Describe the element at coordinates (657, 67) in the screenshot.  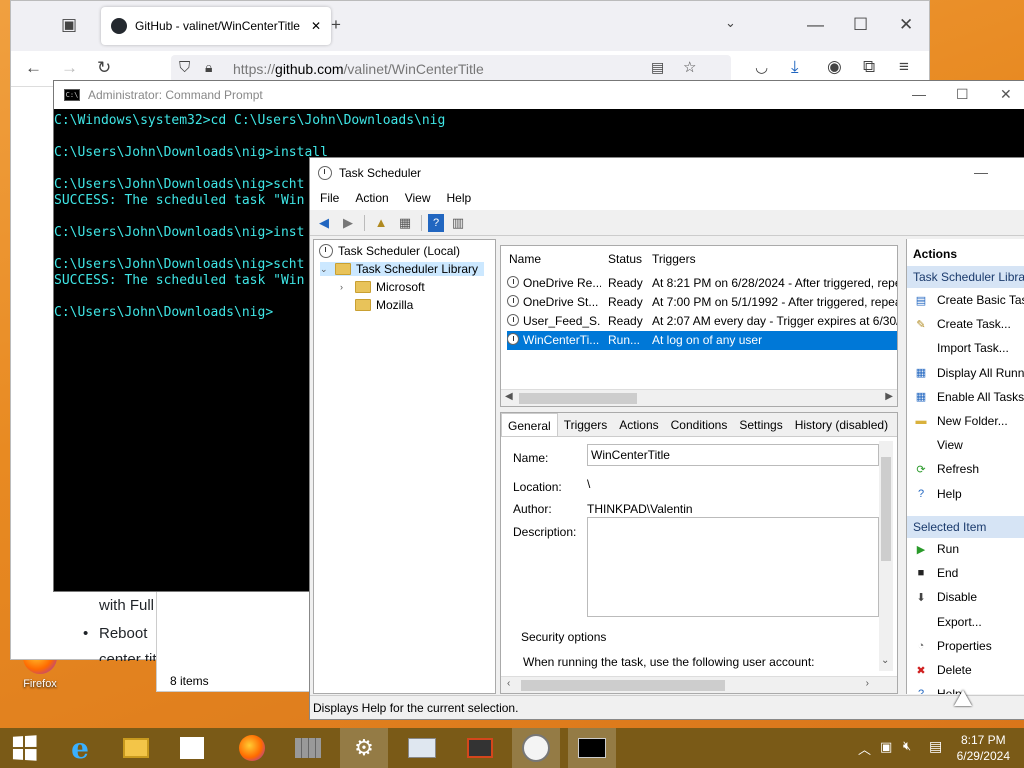
I see `reader-view-icon: ▤` at that location.